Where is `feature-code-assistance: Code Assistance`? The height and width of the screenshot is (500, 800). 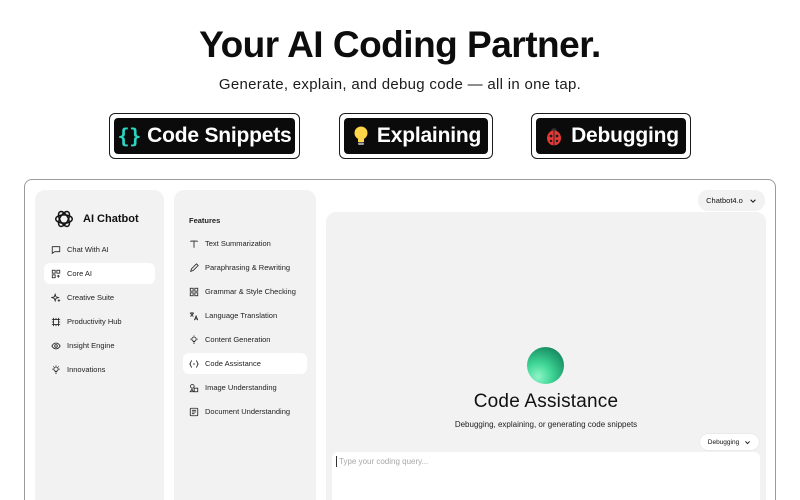
feature-code-assistance: Code Assistance is located at coordinates (245, 363).